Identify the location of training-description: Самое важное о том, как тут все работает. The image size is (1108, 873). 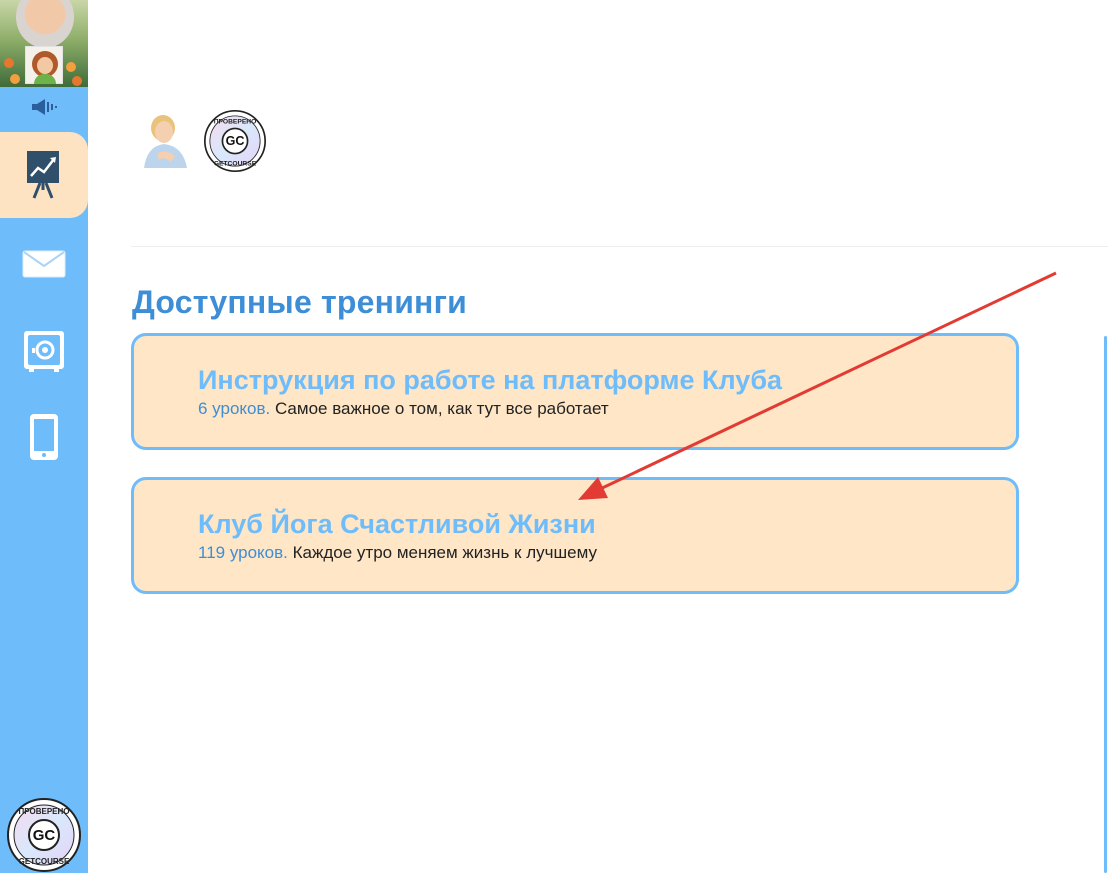
(441, 408).